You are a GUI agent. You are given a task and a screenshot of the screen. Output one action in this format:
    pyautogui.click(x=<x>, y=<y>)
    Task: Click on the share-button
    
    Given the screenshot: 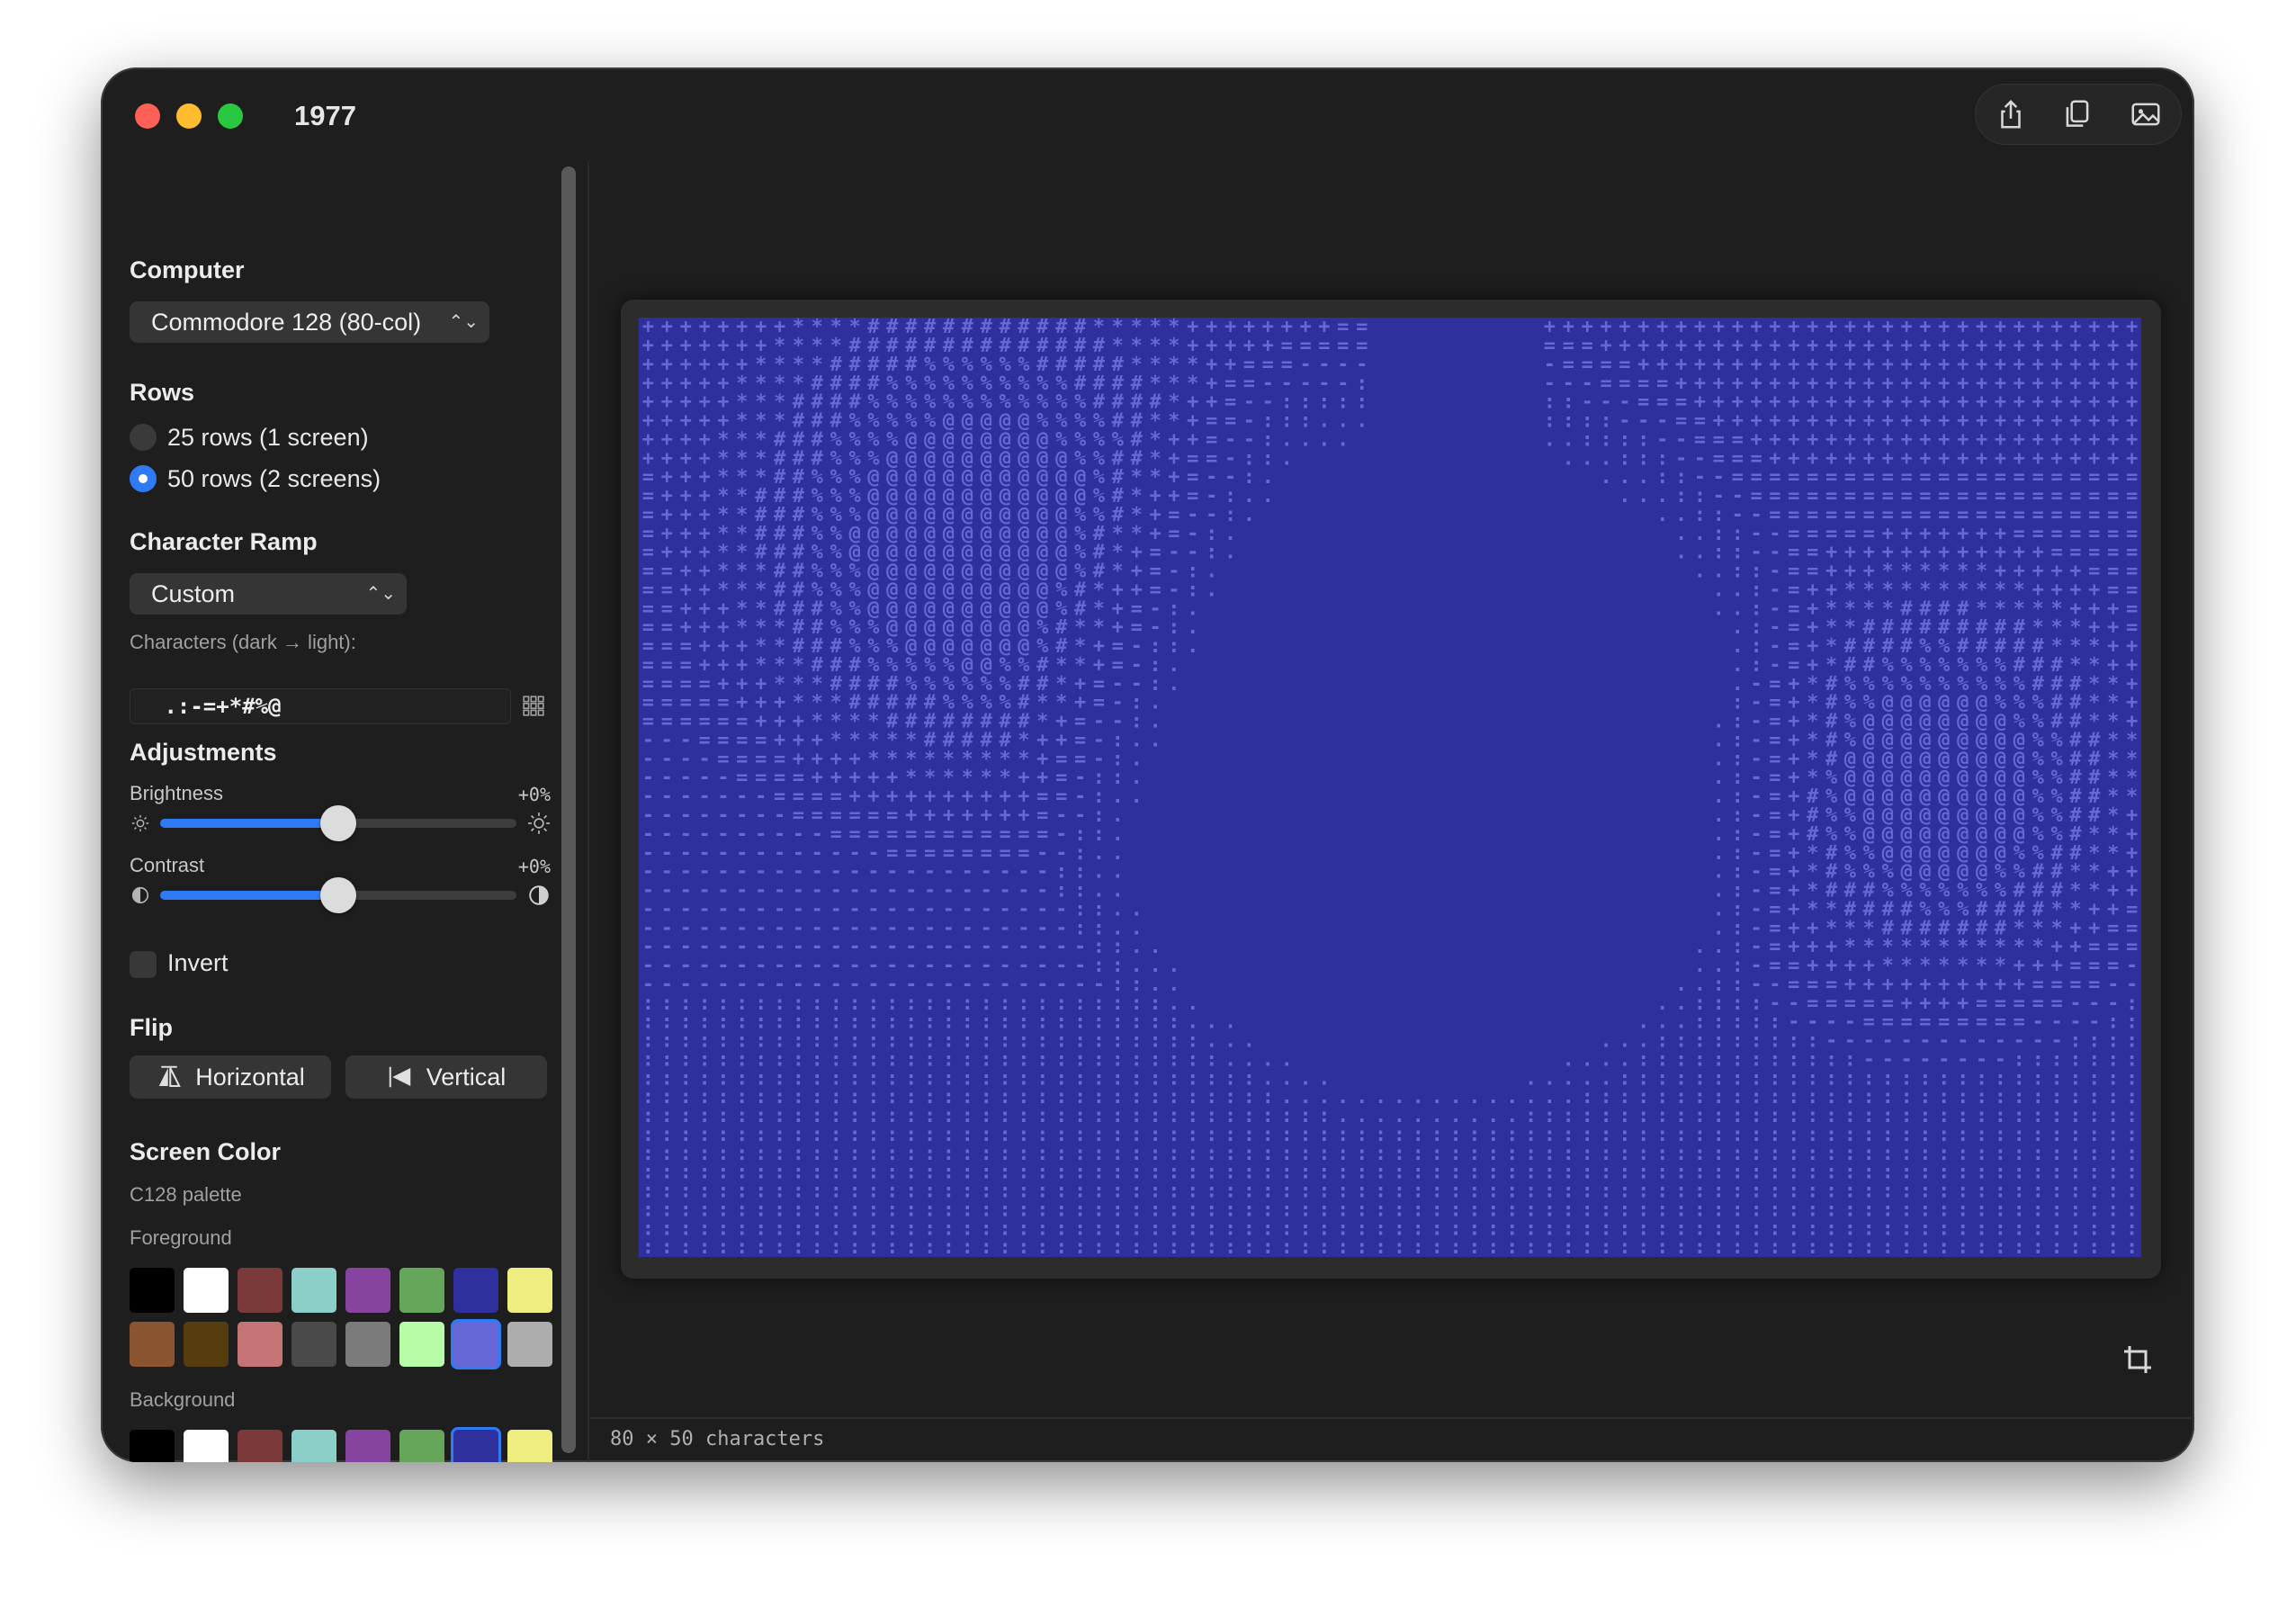 What is the action you would take?
    pyautogui.click(x=2010, y=114)
    